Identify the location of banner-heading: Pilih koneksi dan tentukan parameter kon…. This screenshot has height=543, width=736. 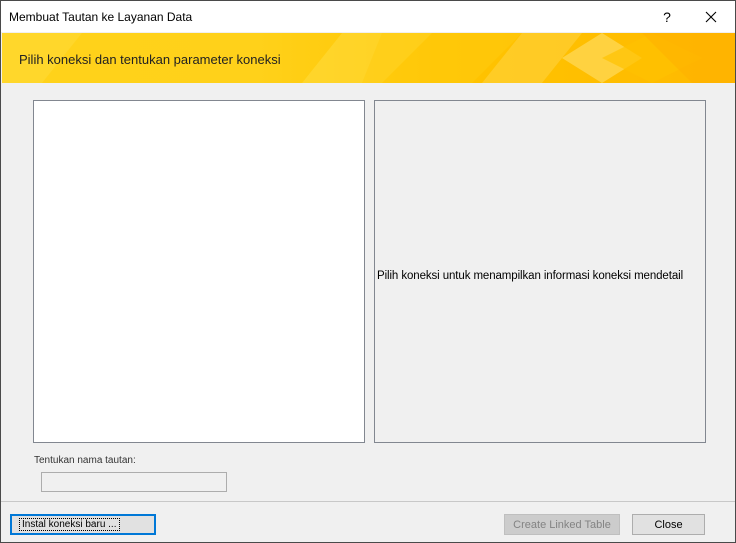
(150, 59).